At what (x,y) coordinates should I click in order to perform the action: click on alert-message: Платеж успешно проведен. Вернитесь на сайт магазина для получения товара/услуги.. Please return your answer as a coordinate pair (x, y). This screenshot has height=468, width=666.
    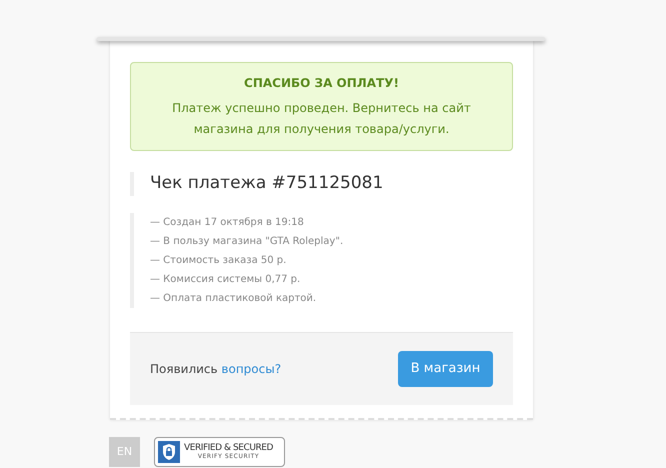
    Looking at the image, I should click on (322, 119).